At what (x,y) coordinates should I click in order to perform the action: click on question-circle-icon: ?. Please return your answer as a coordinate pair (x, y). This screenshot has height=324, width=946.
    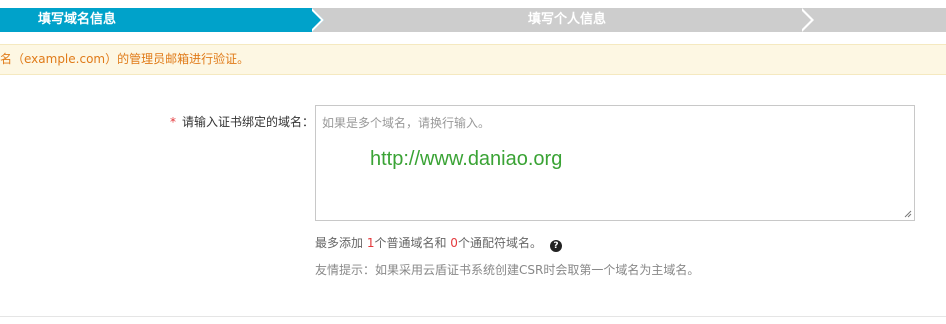
    Looking at the image, I should click on (555, 246).